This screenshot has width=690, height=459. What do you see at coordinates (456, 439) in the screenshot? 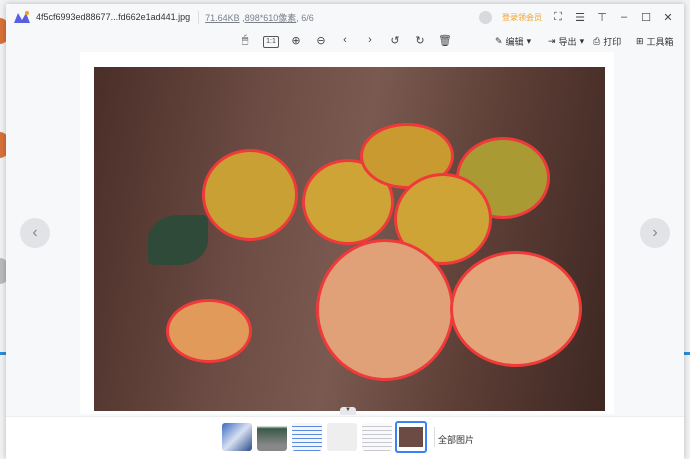
I see `all-images-link: 全部图片` at bounding box center [456, 439].